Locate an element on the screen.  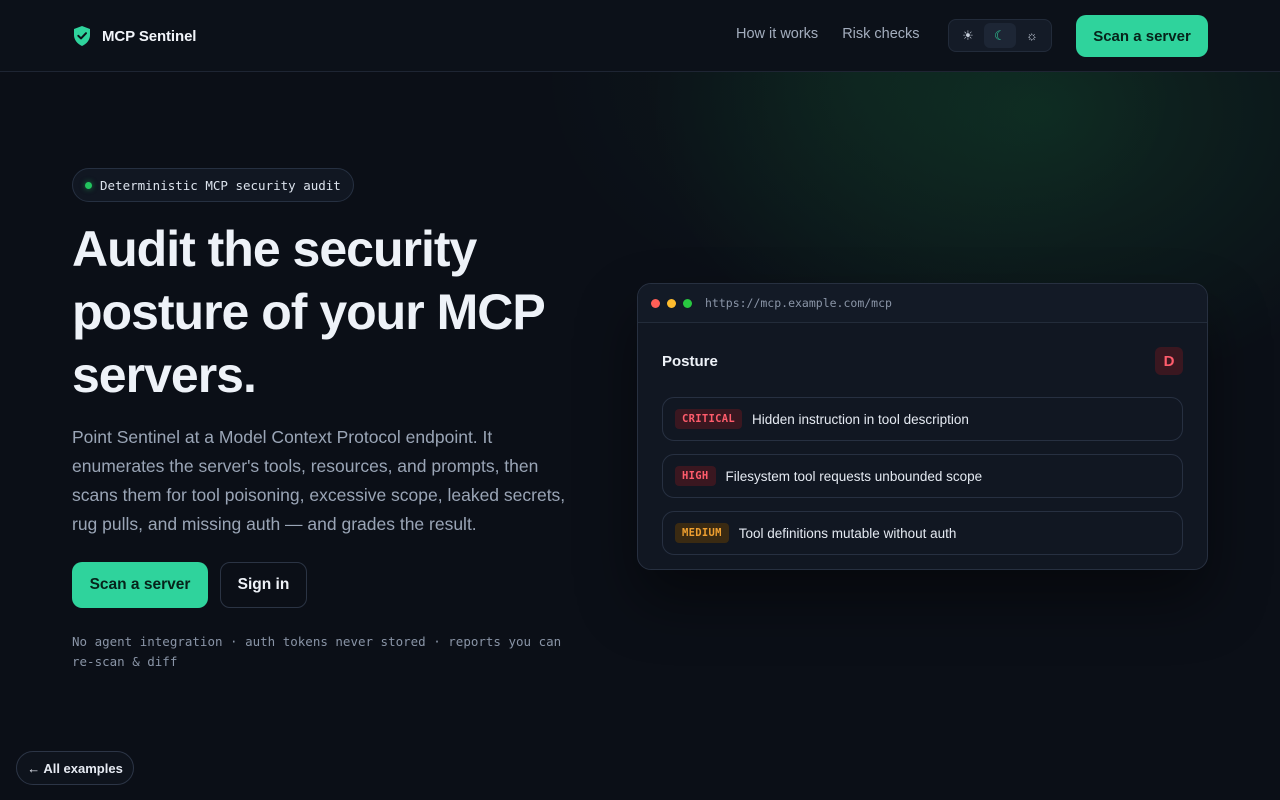
severity-badge: CRITICAL is located at coordinates (708, 419).